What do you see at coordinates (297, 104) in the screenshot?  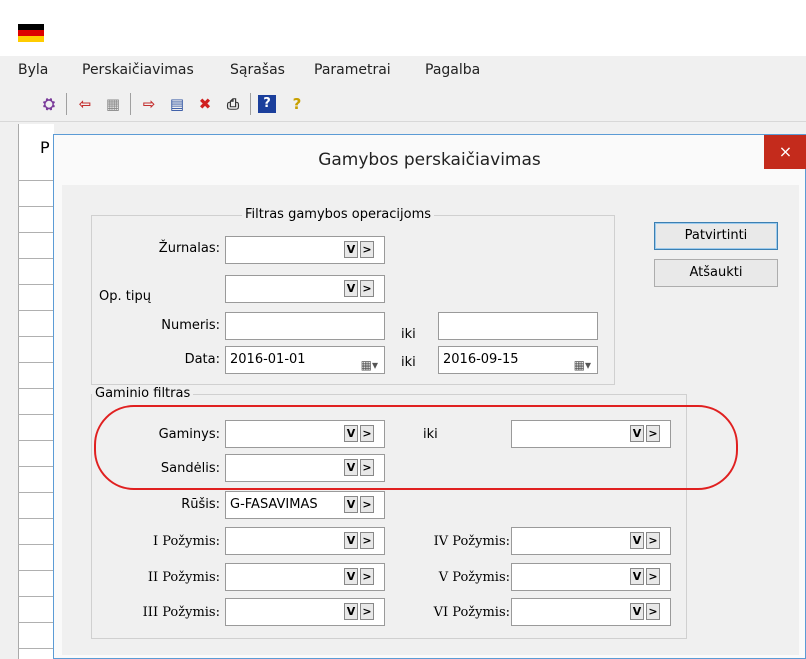 I see `about-icon: ?` at bounding box center [297, 104].